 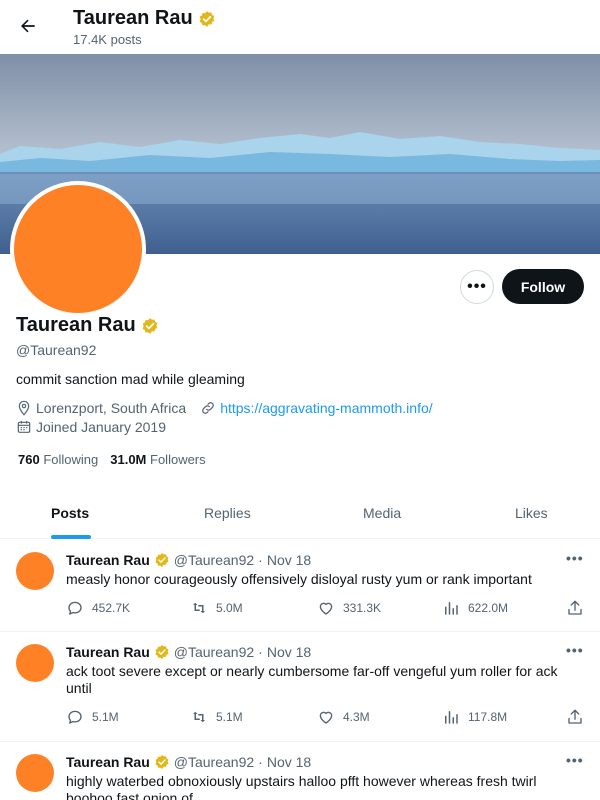 What do you see at coordinates (208, 408) in the screenshot?
I see `link-icon` at bounding box center [208, 408].